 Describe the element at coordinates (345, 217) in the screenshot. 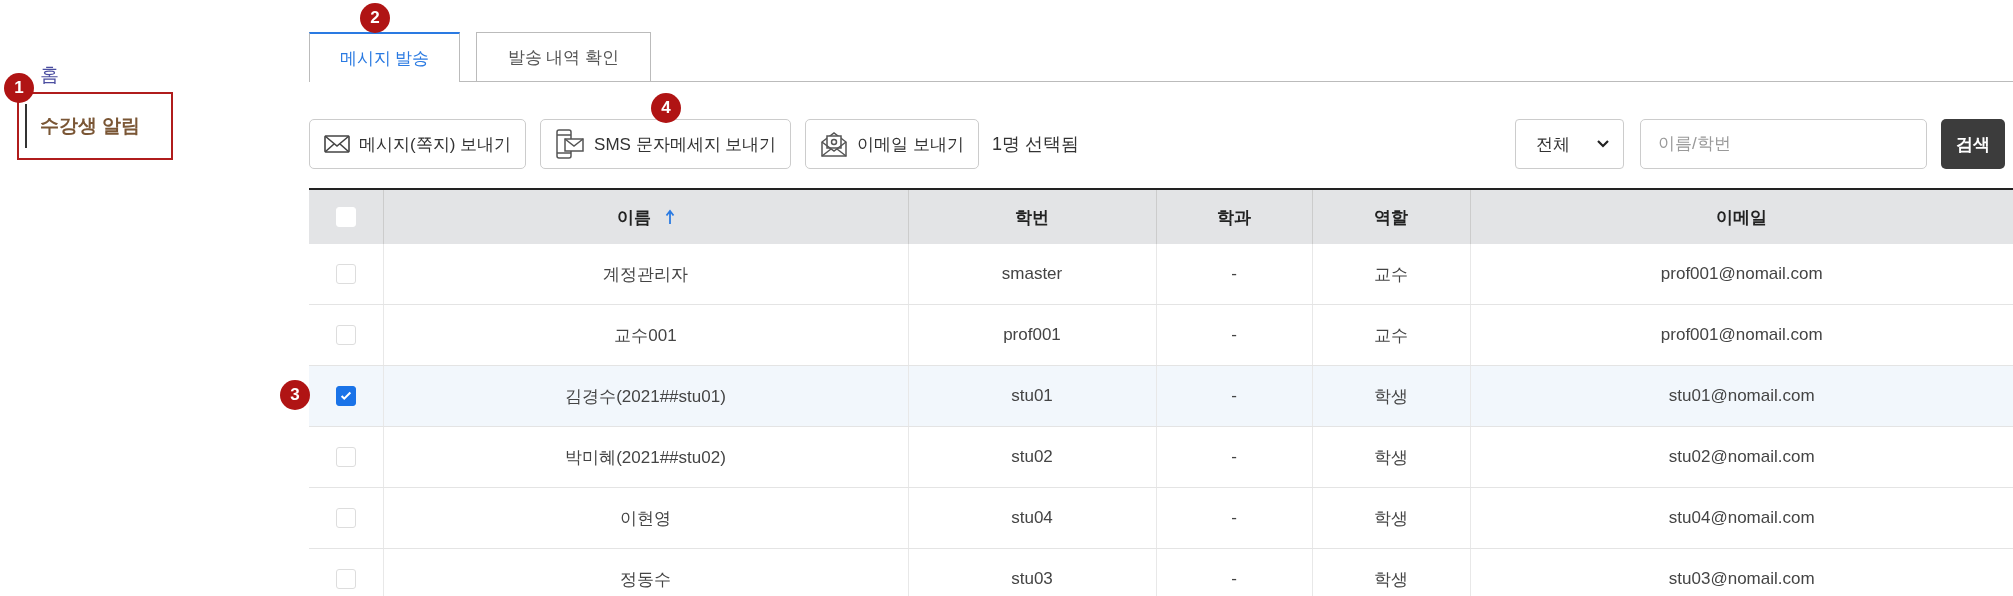

I see `select-all-checkbox` at that location.